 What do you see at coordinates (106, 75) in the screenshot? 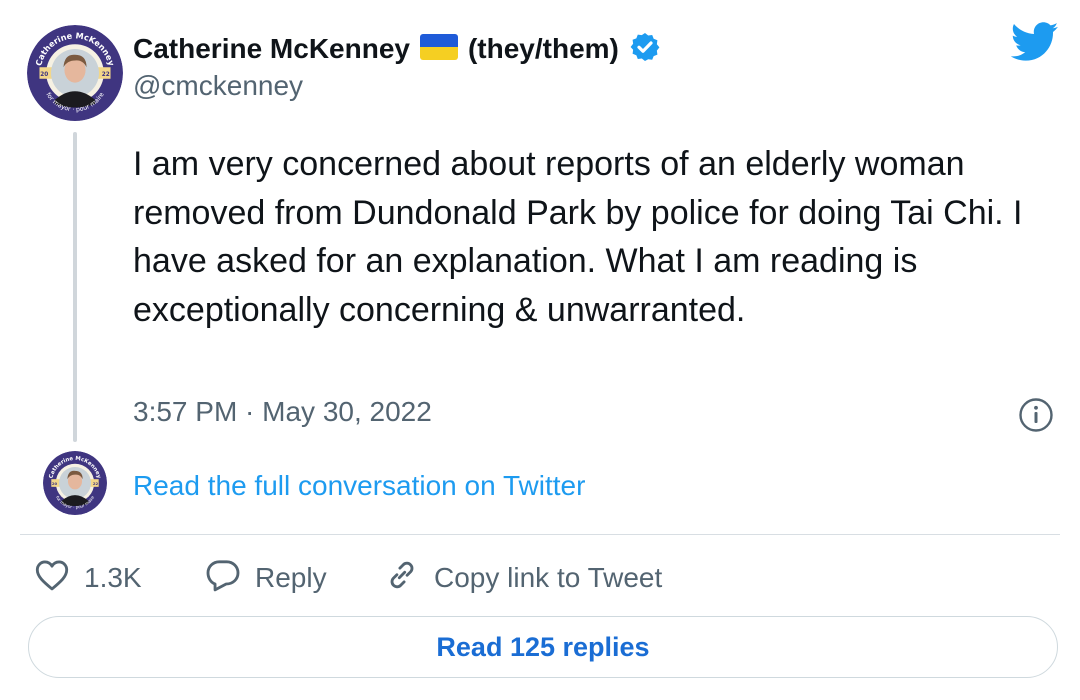
I see `avatar-badge-year-right: 22` at bounding box center [106, 75].